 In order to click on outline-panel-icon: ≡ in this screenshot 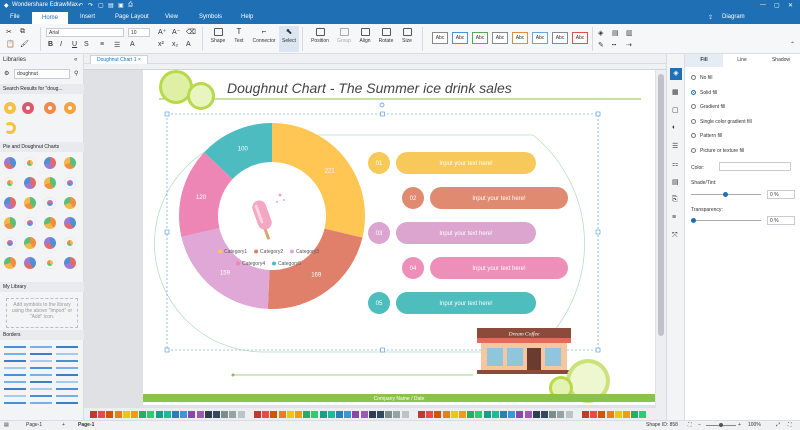, I will do `click(674, 217)`.